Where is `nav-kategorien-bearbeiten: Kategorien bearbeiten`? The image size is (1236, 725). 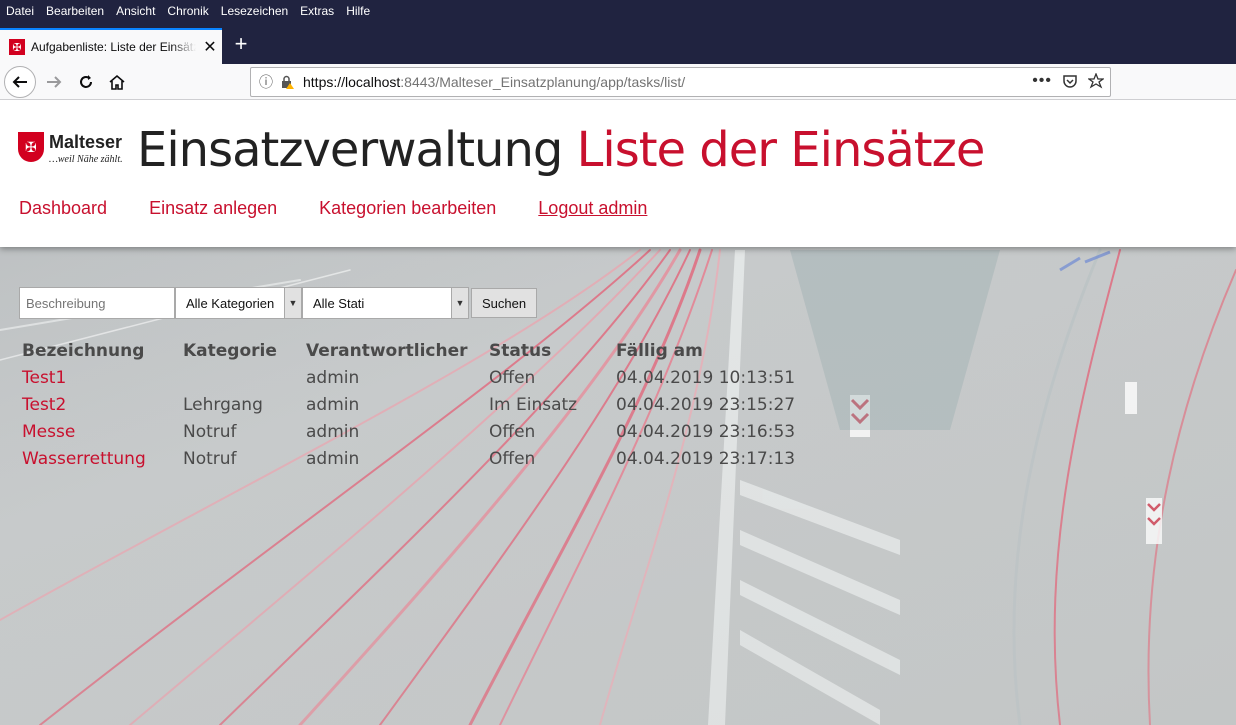
nav-kategorien-bearbeiten: Kategorien bearbeiten is located at coordinates (407, 208).